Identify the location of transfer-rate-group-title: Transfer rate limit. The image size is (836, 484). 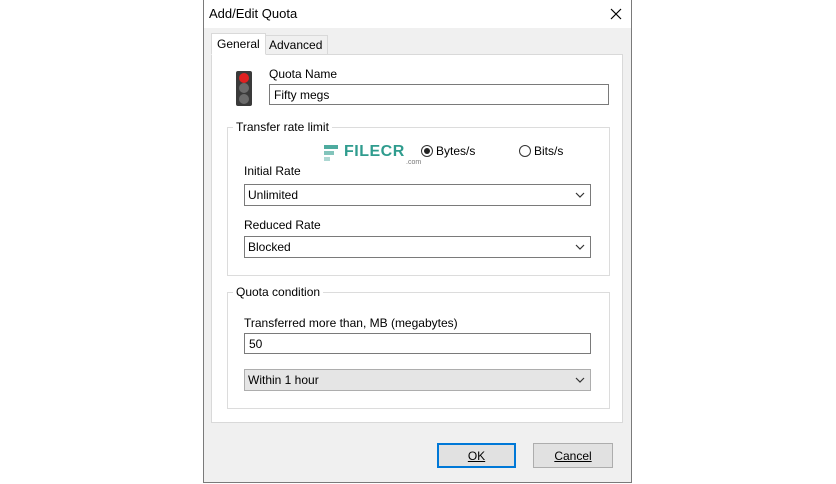
(282, 127).